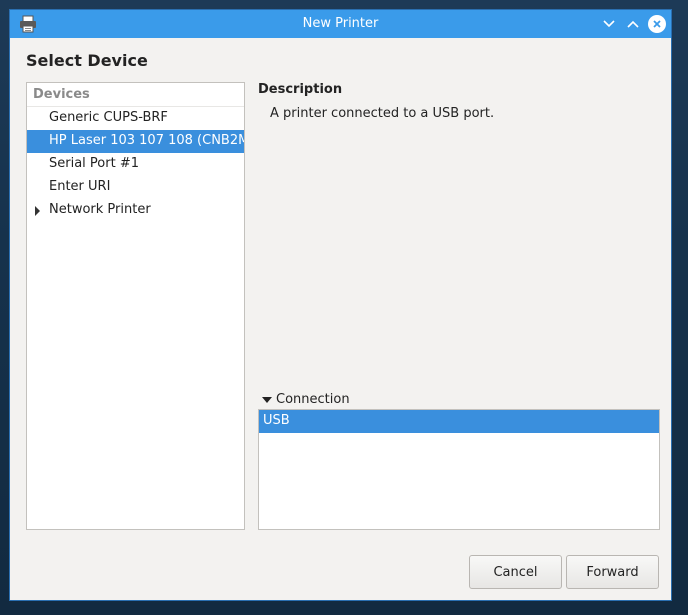  I want to click on expander-arrow-icon, so click(37, 211).